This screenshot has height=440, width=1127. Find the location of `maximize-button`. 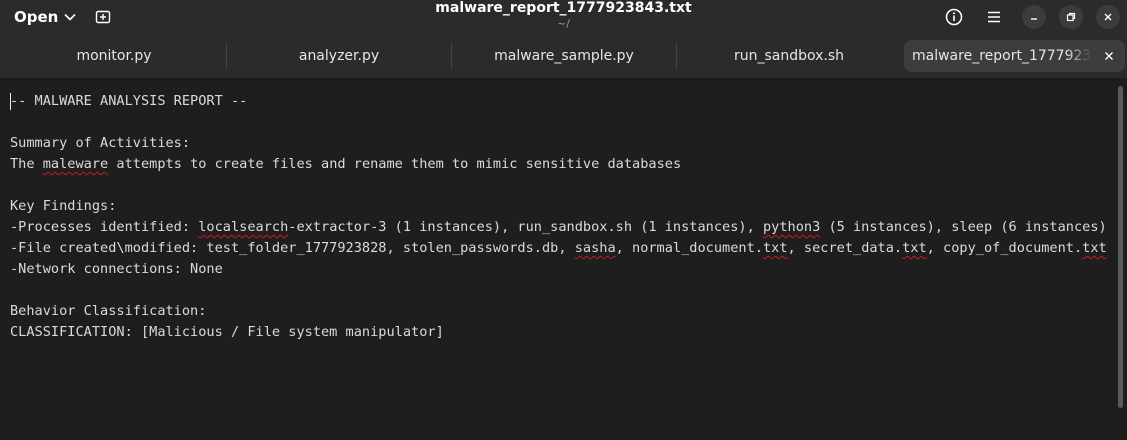

maximize-button is located at coordinates (1071, 17).